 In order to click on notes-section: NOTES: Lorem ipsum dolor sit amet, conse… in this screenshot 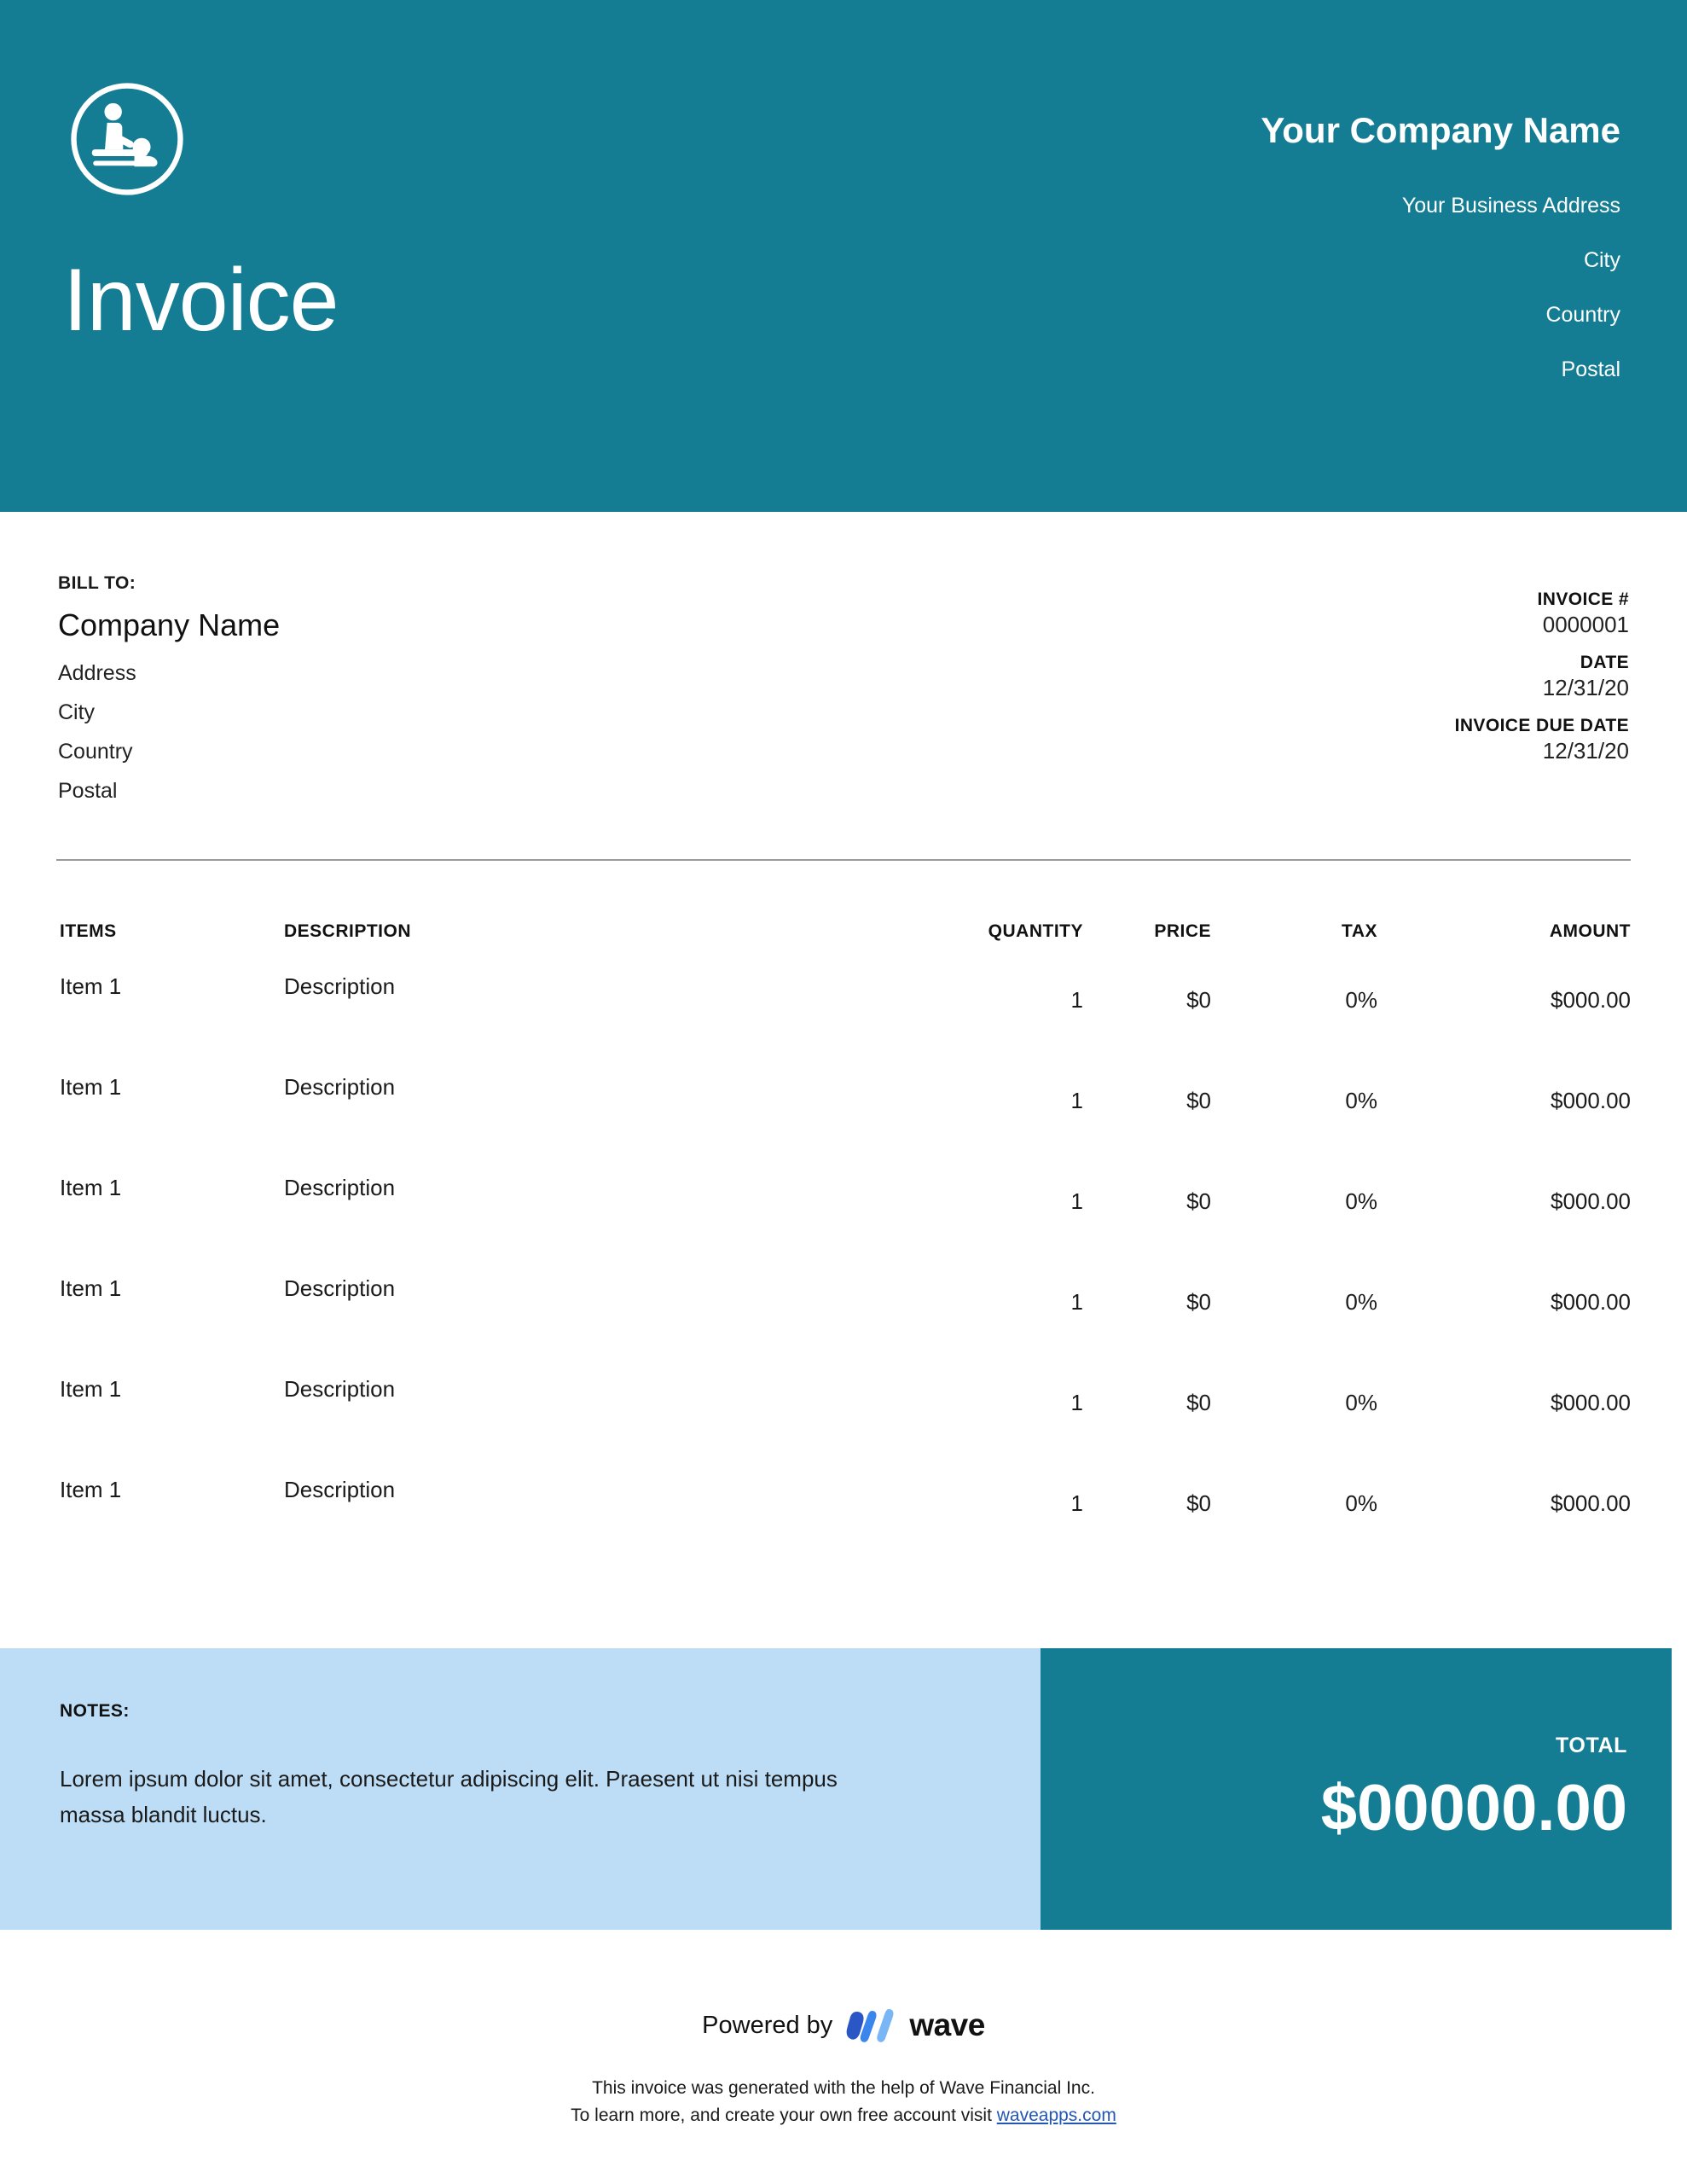, I will do `click(520, 1789)`.